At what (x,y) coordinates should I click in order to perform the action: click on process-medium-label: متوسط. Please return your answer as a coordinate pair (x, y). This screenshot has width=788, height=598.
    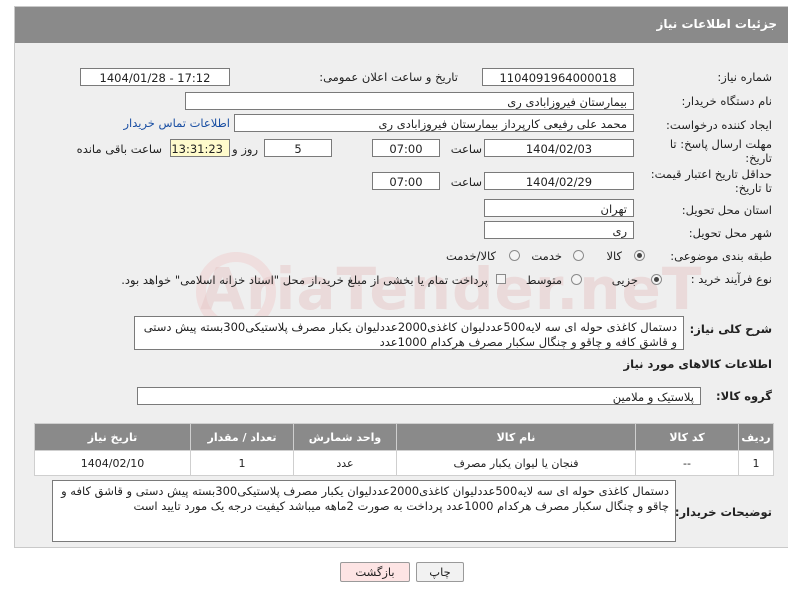
    Looking at the image, I should click on (543, 280).